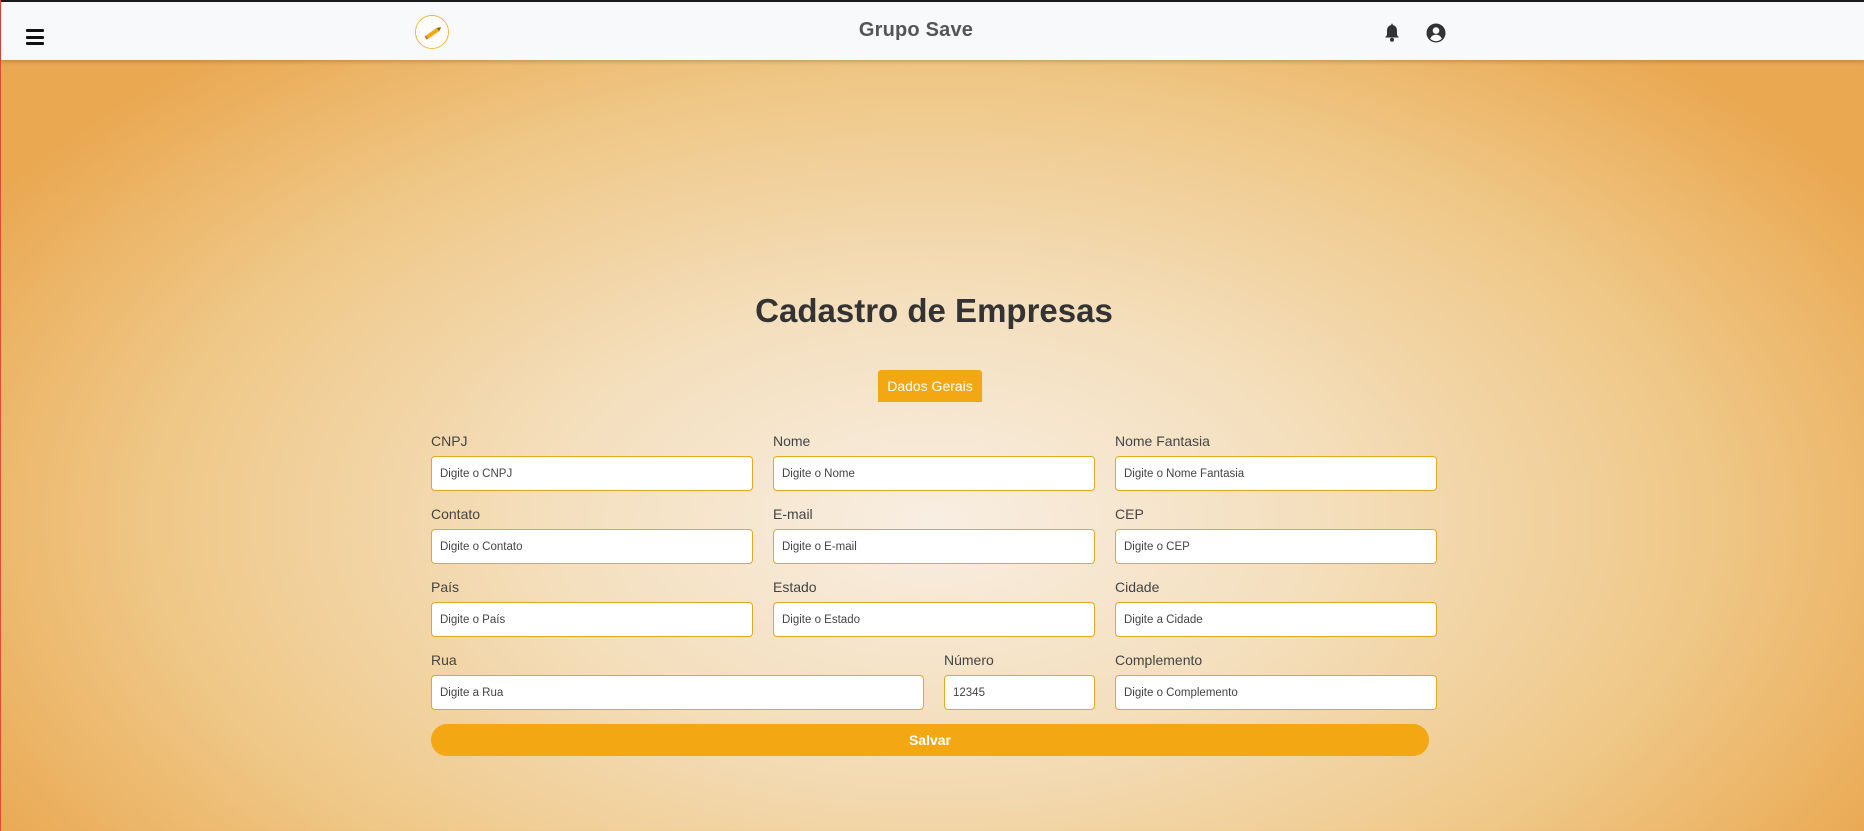 The width and height of the screenshot is (1864, 831). What do you see at coordinates (934, 473) in the screenshot?
I see `nome-input` at bounding box center [934, 473].